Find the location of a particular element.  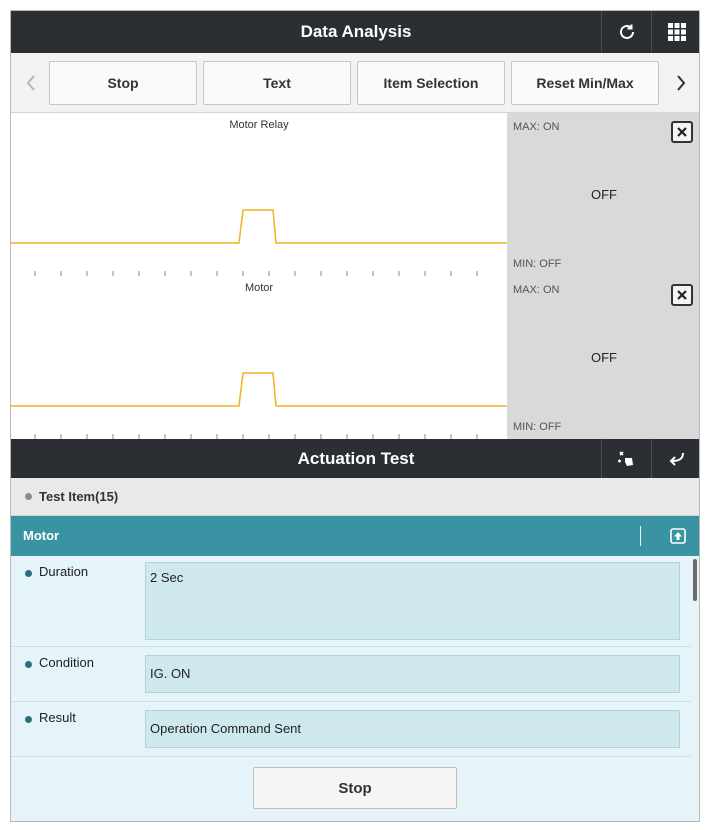

return-button is located at coordinates (675, 458).